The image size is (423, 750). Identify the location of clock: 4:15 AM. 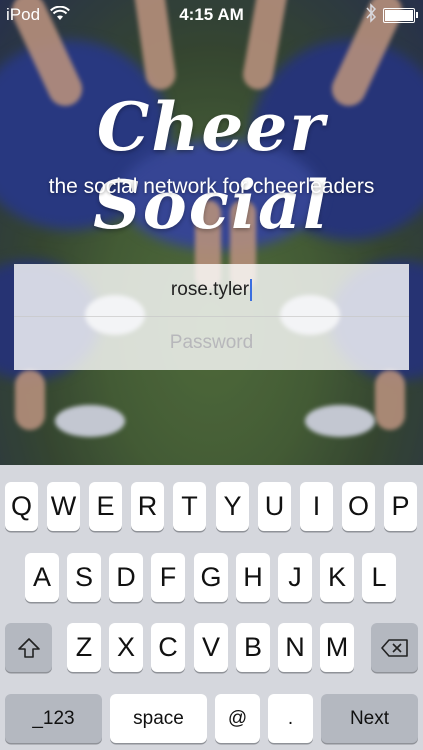
(211, 14).